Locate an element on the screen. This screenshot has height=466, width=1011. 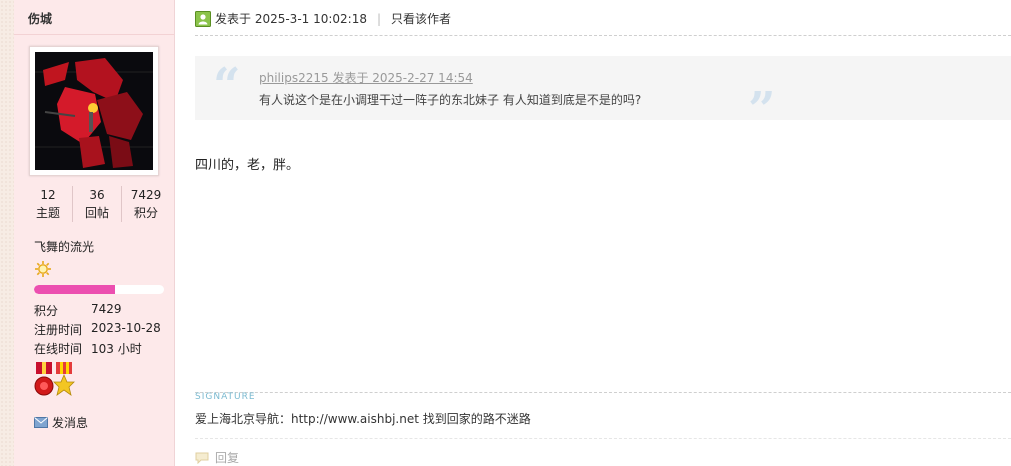
send-message-link: 发消息 is located at coordinates (61, 422).